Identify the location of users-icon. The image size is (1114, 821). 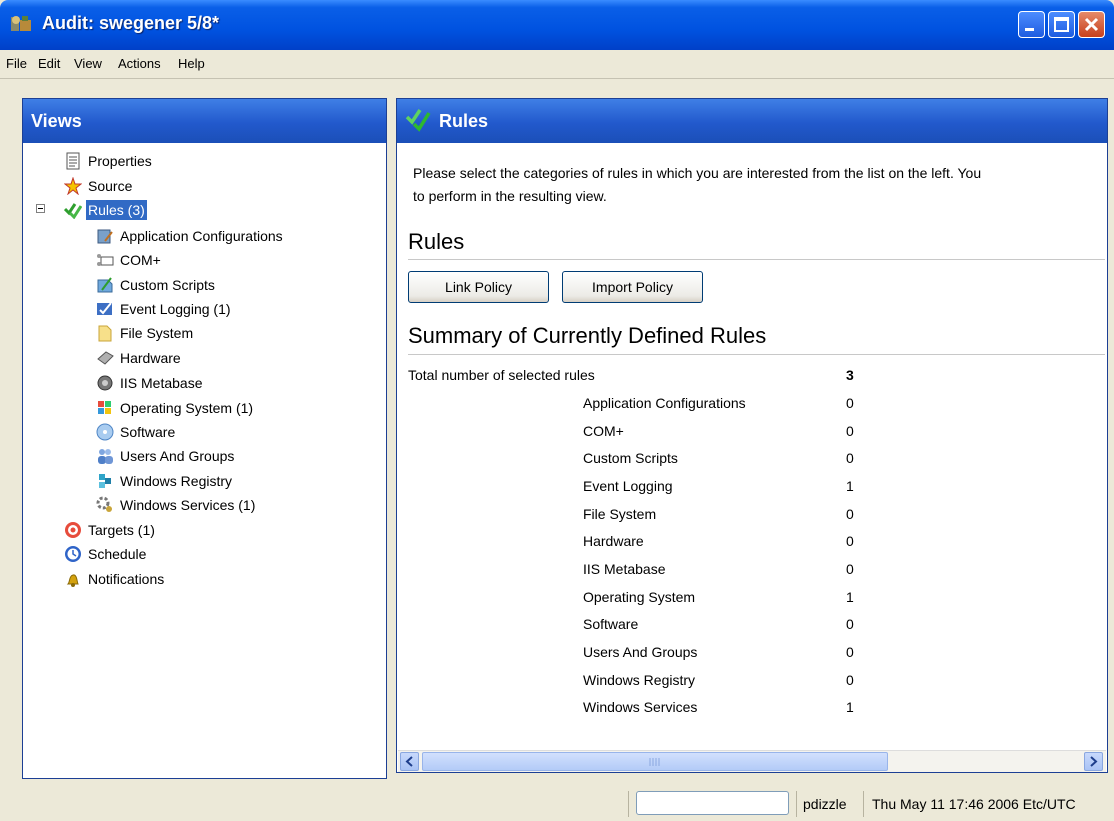
(105, 456).